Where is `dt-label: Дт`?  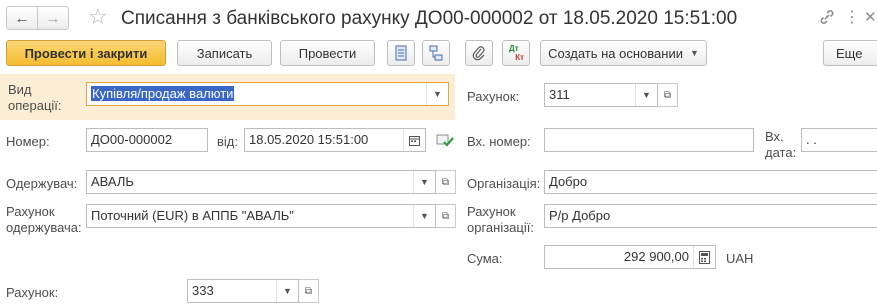
dt-label: Дт is located at coordinates (514, 48).